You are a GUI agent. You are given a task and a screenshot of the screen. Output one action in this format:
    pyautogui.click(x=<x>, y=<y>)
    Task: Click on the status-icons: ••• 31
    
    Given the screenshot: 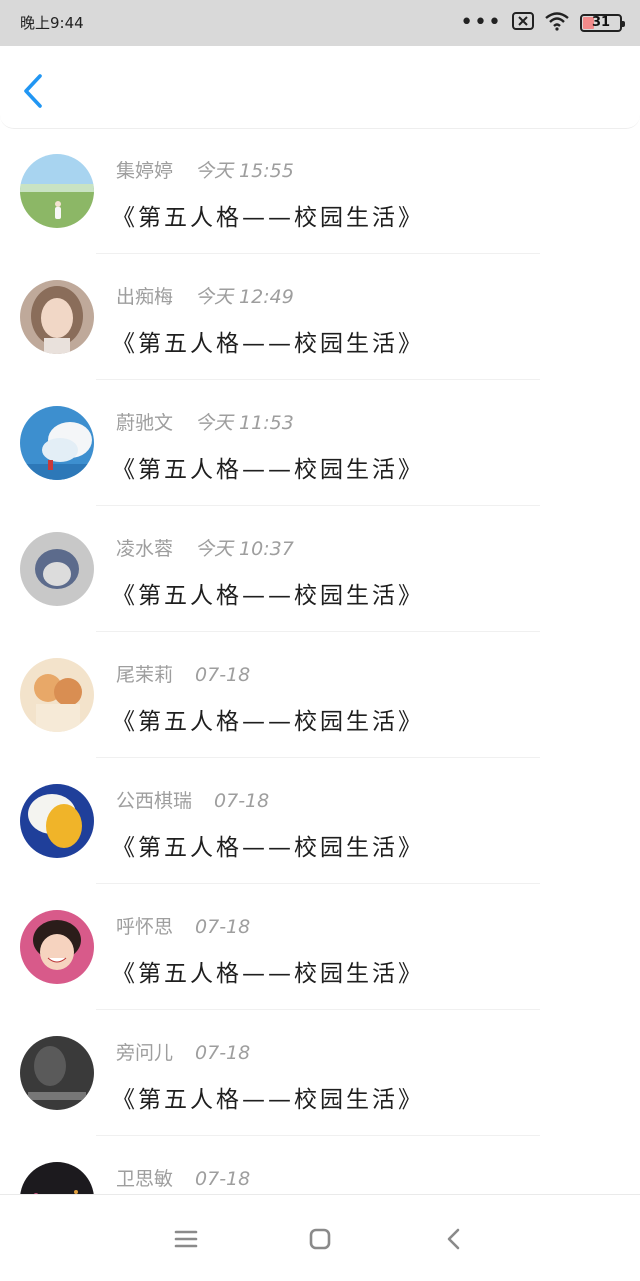 What is the action you would take?
    pyautogui.click(x=542, y=22)
    